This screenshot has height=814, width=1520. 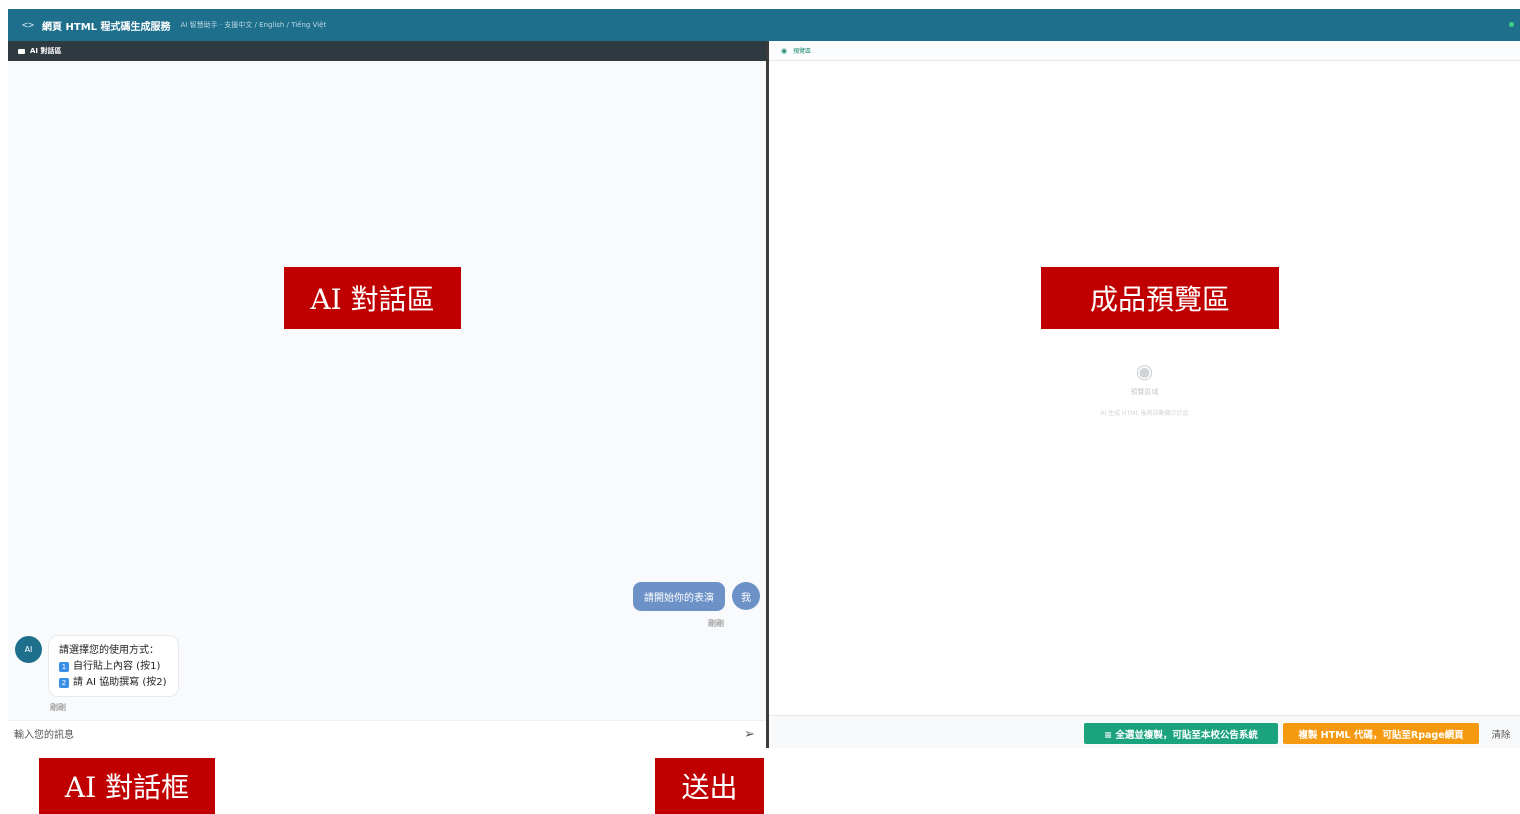 What do you see at coordinates (1144, 371) in the screenshot?
I see `eye-large-icon: ◉` at bounding box center [1144, 371].